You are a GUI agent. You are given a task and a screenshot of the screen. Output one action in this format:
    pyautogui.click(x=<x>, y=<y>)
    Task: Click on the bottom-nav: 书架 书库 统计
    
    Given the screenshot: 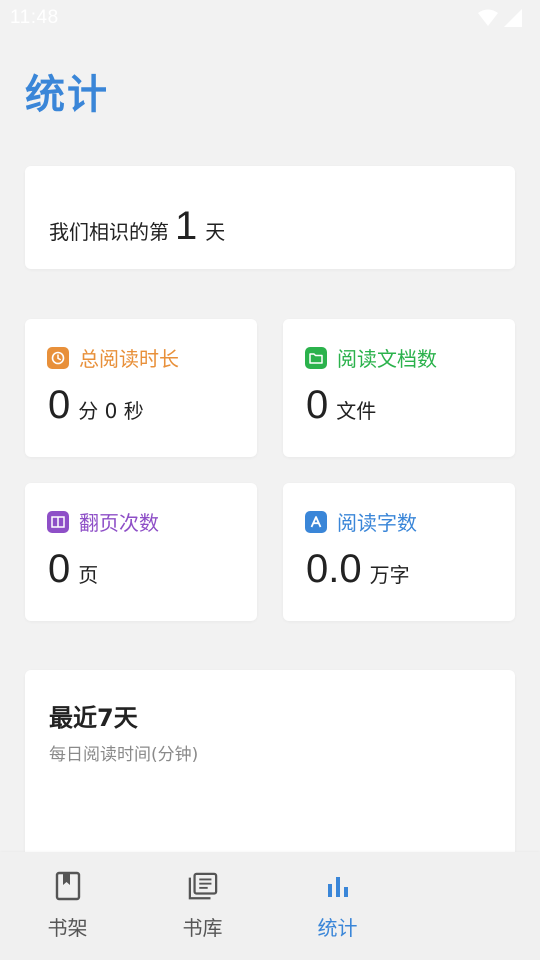 What is the action you would take?
    pyautogui.click(x=270, y=906)
    